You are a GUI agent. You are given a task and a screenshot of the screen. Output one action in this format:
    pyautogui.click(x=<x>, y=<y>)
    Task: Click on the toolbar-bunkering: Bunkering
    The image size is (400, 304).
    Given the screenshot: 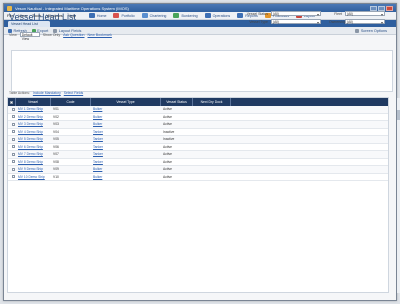 What is the action you would take?
    pyautogui.click(x=185, y=15)
    